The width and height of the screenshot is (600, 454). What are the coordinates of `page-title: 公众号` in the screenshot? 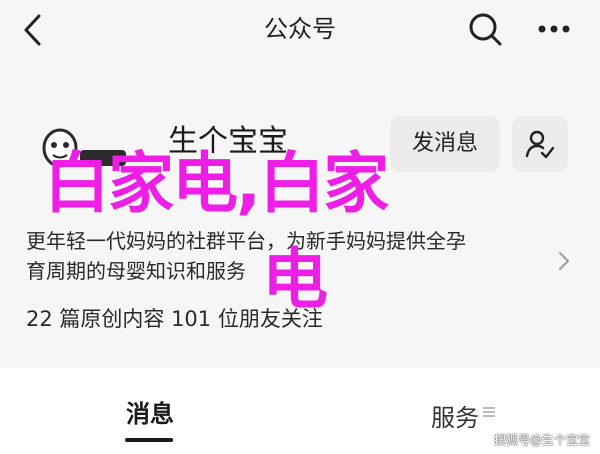 It's located at (300, 29).